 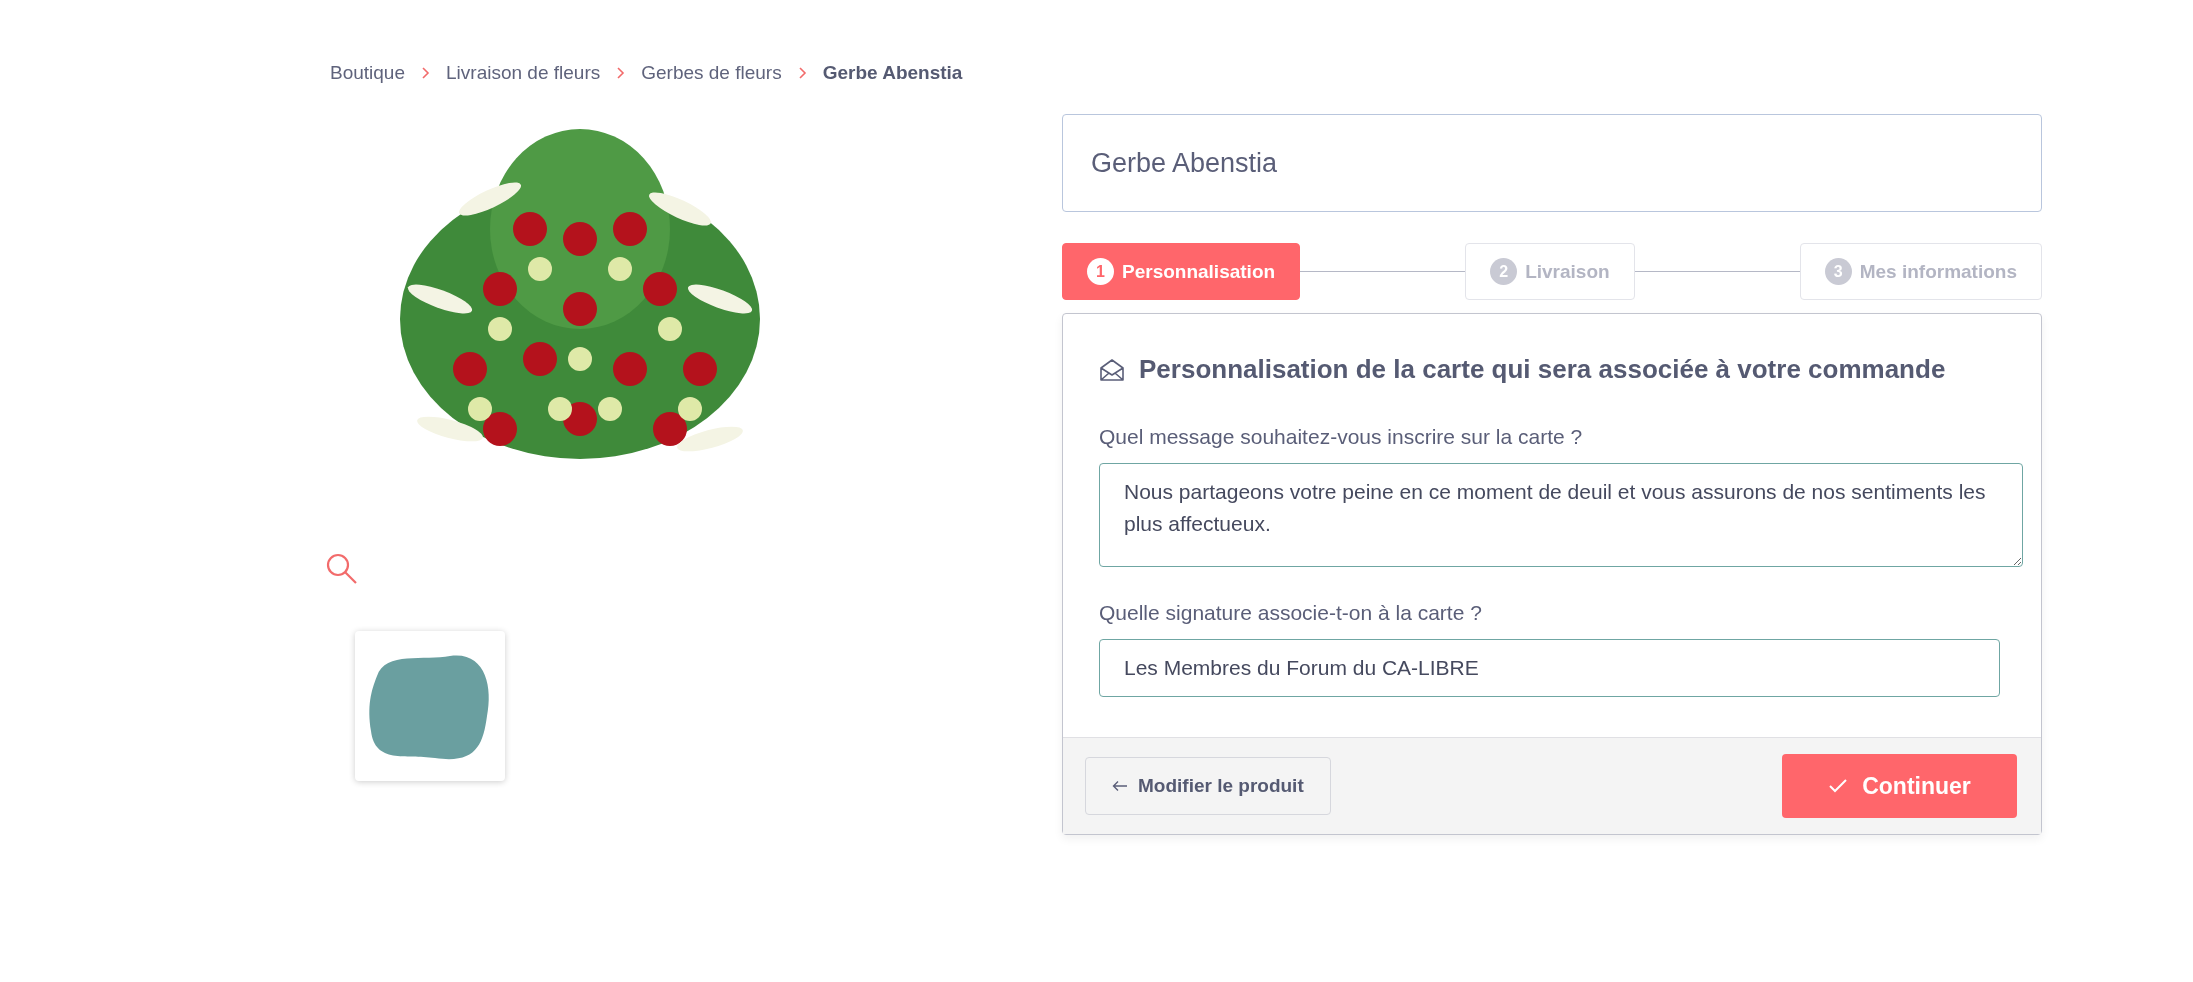 I want to click on check-icon, so click(x=1838, y=786).